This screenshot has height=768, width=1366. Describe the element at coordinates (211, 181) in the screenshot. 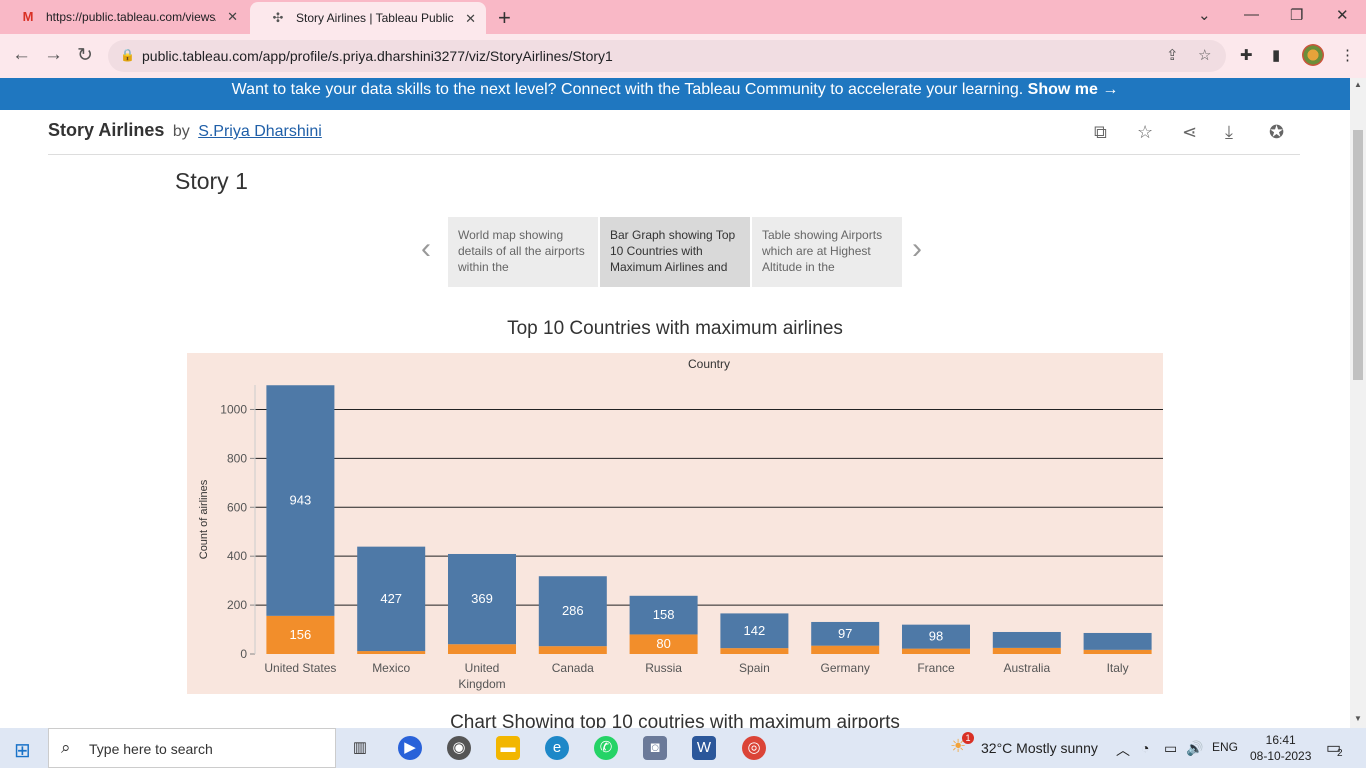

I see `story-title: Story 1` at that location.